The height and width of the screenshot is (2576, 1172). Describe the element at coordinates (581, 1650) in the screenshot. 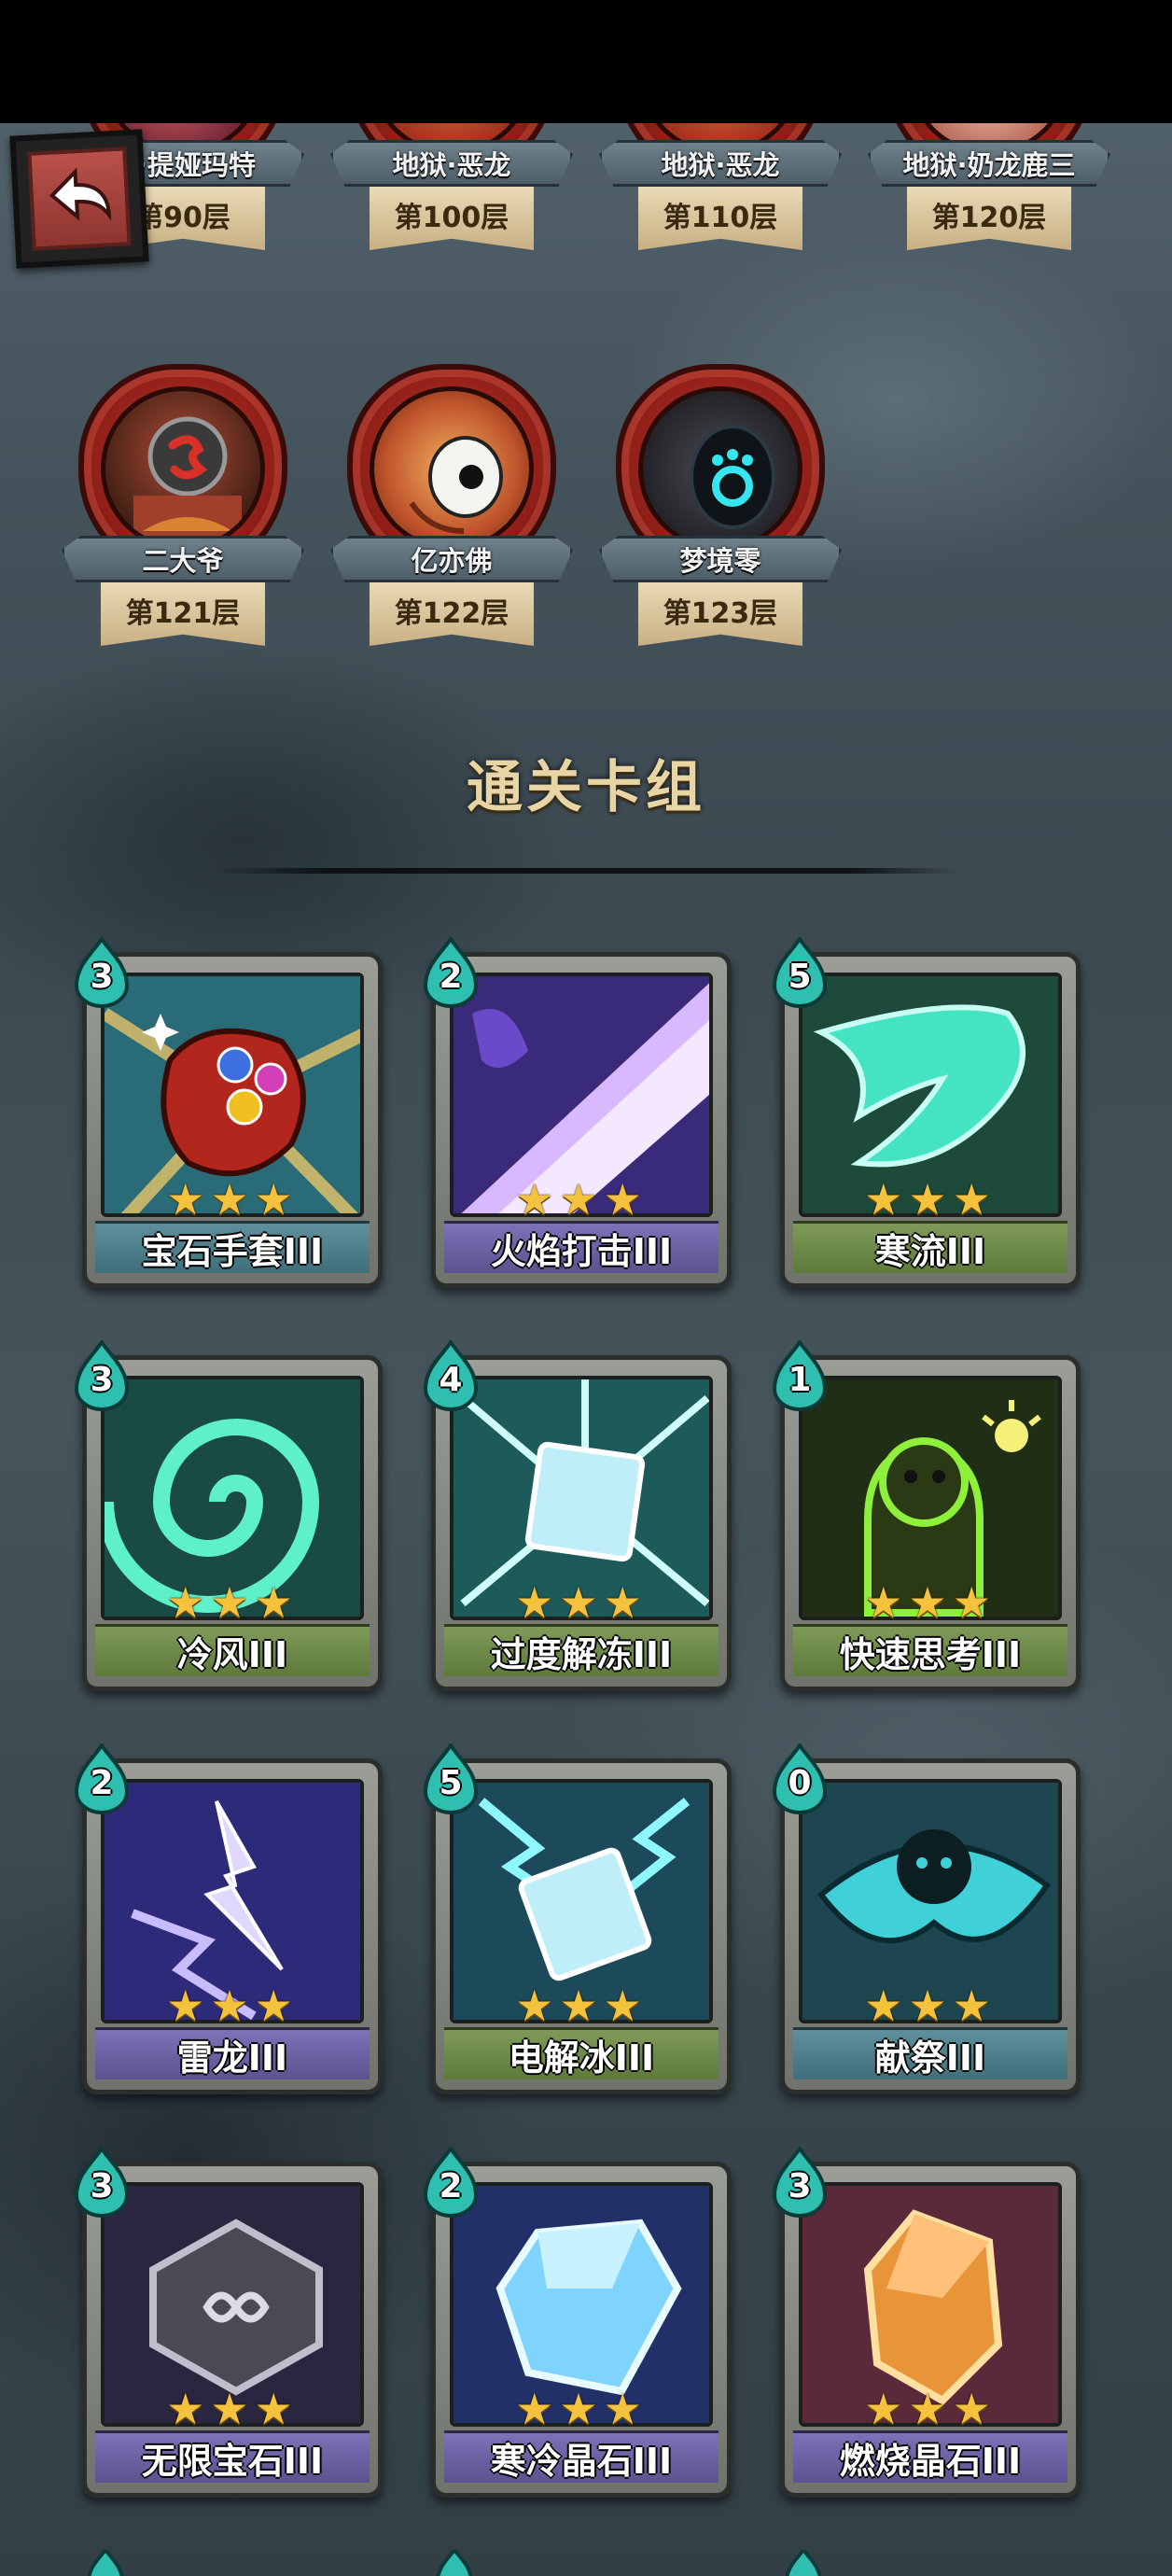

I see `card-name: 过度解冻III` at that location.